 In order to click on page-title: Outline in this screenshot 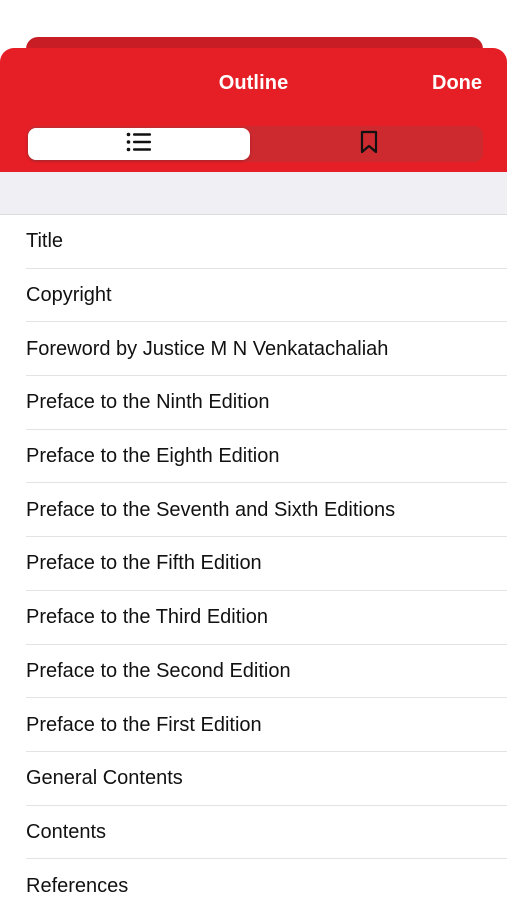, I will do `click(253, 83)`.